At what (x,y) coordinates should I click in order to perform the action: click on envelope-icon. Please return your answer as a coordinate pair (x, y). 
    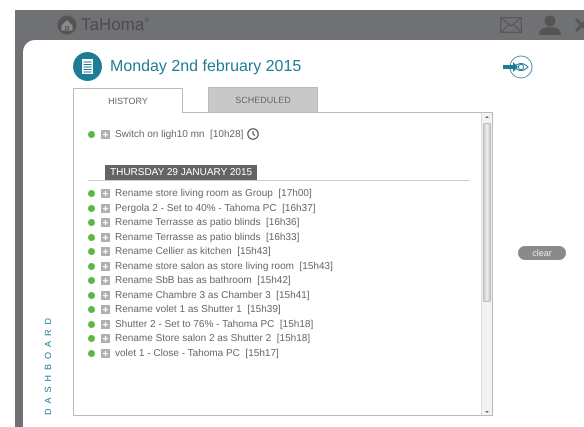
    Looking at the image, I should click on (511, 25).